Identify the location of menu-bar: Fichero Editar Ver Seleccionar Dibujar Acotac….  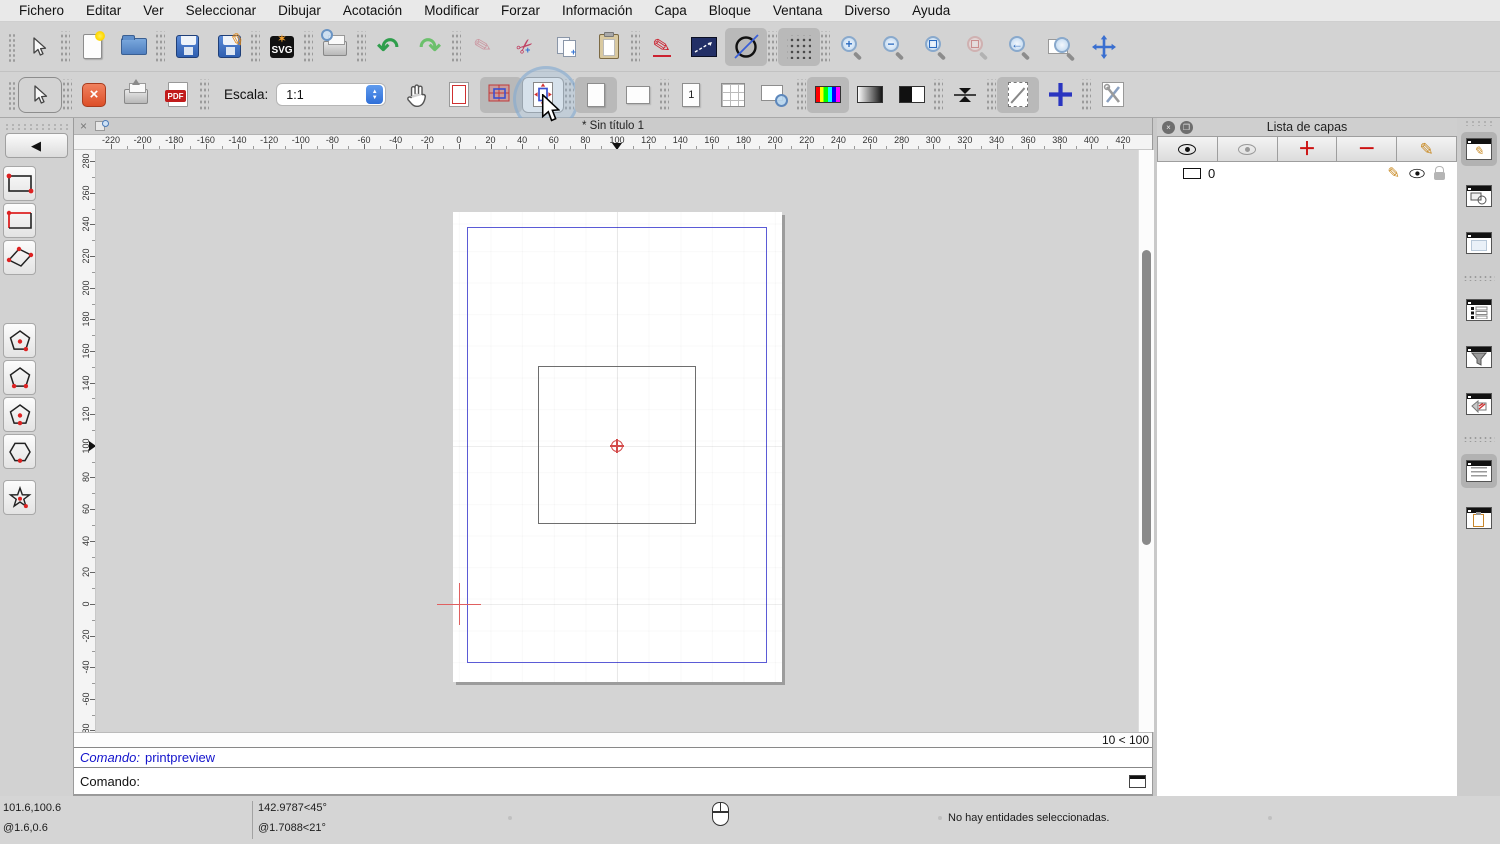
(750, 11).